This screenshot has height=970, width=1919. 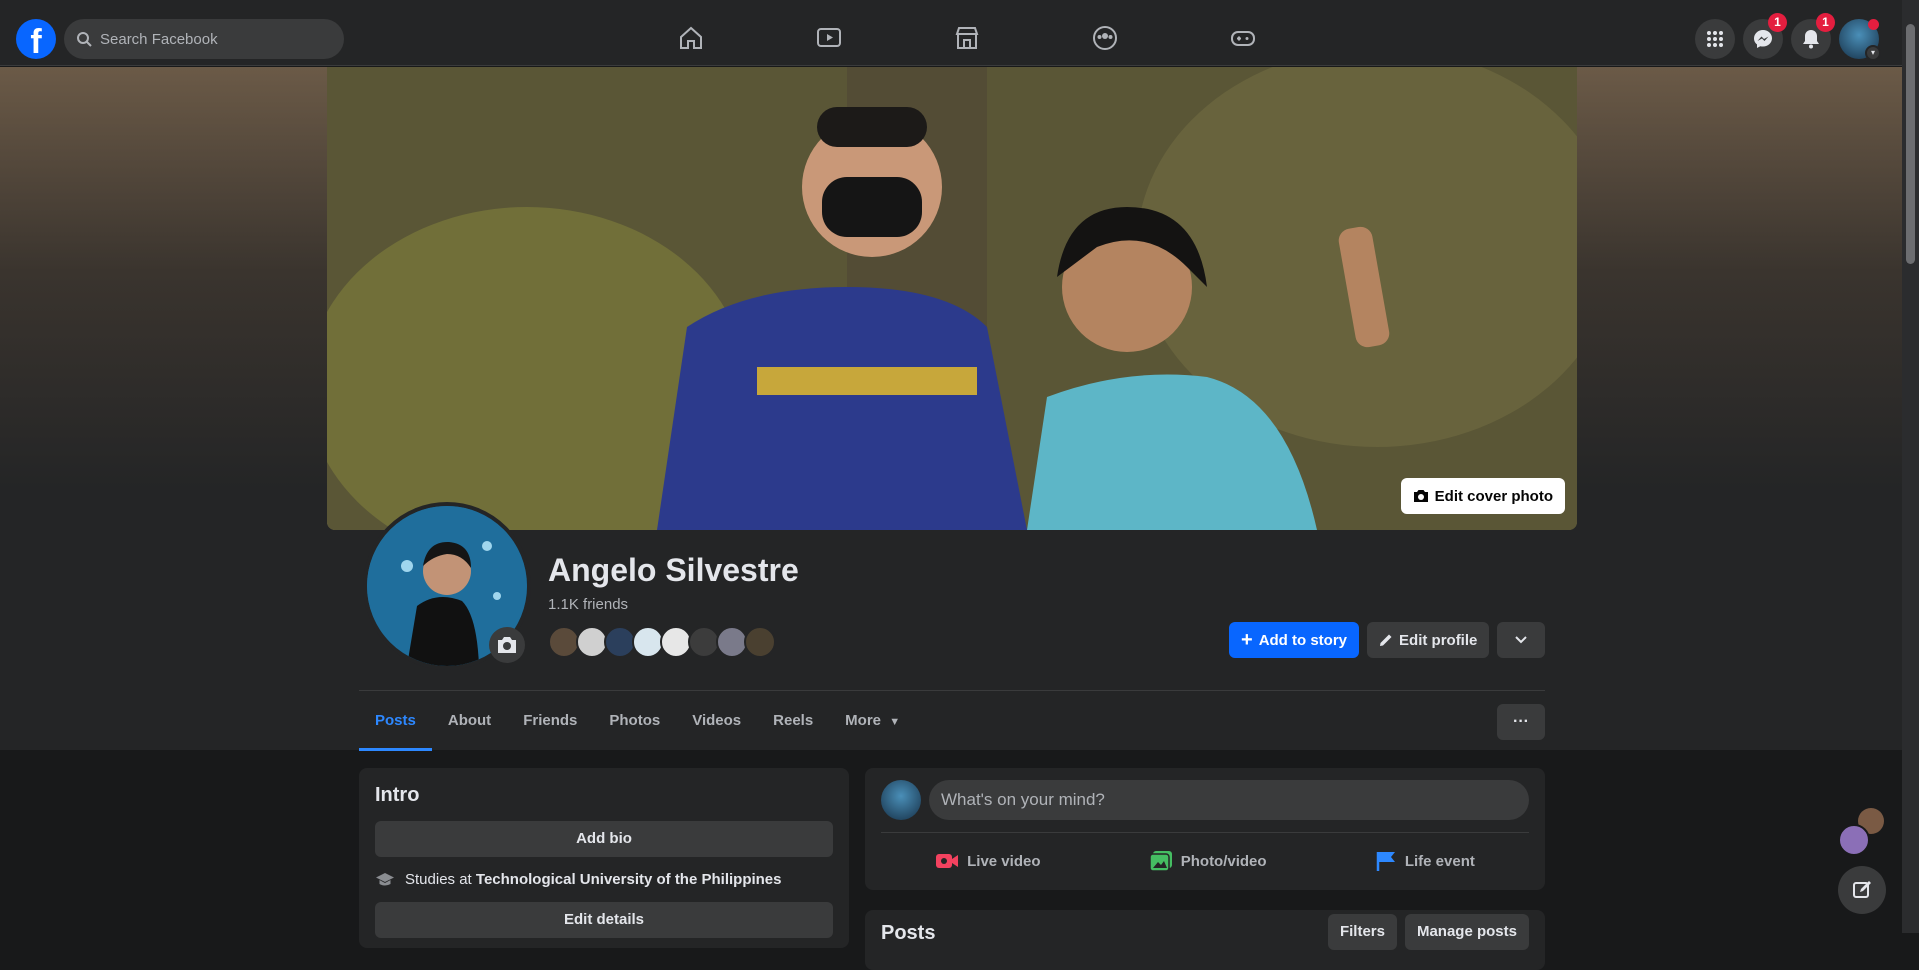 What do you see at coordinates (793, 721) in the screenshot?
I see `tab-reels: Reels` at bounding box center [793, 721].